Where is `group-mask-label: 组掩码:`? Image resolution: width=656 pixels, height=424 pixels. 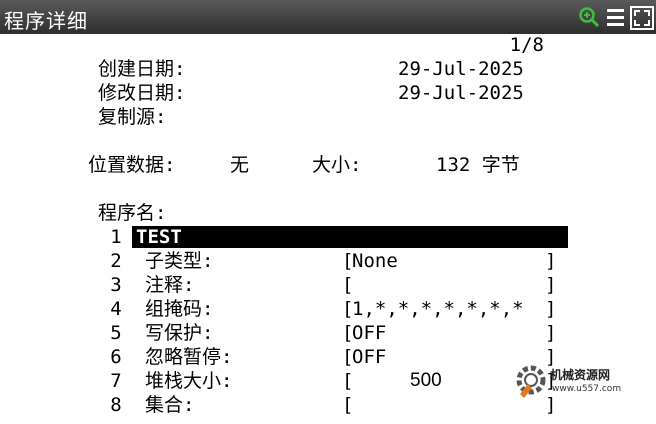 group-mask-label: 组掩码: is located at coordinates (179, 309).